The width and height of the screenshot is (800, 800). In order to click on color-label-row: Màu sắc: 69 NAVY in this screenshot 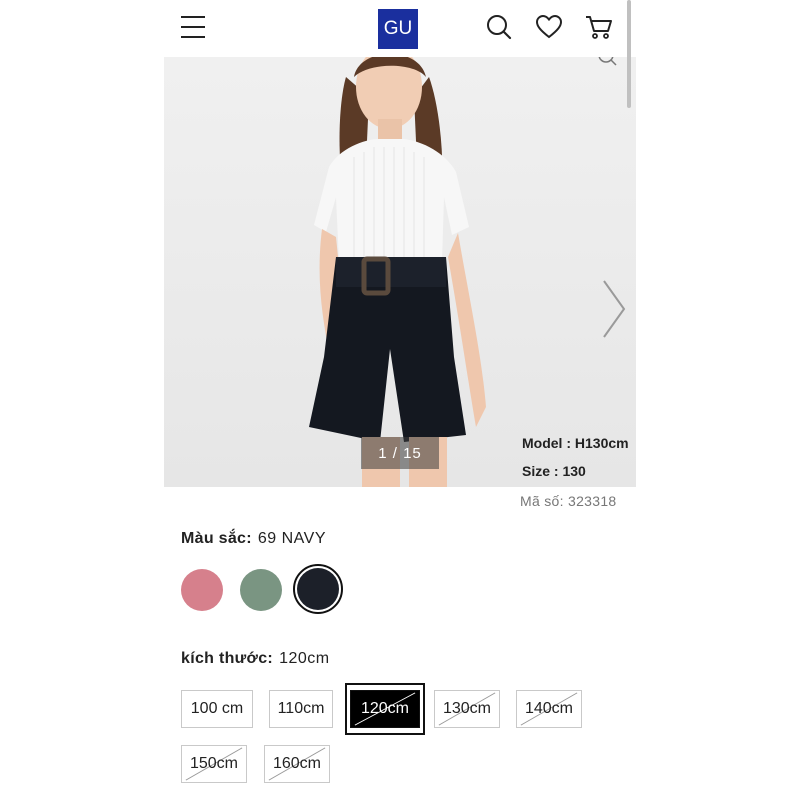, I will do `click(253, 539)`.